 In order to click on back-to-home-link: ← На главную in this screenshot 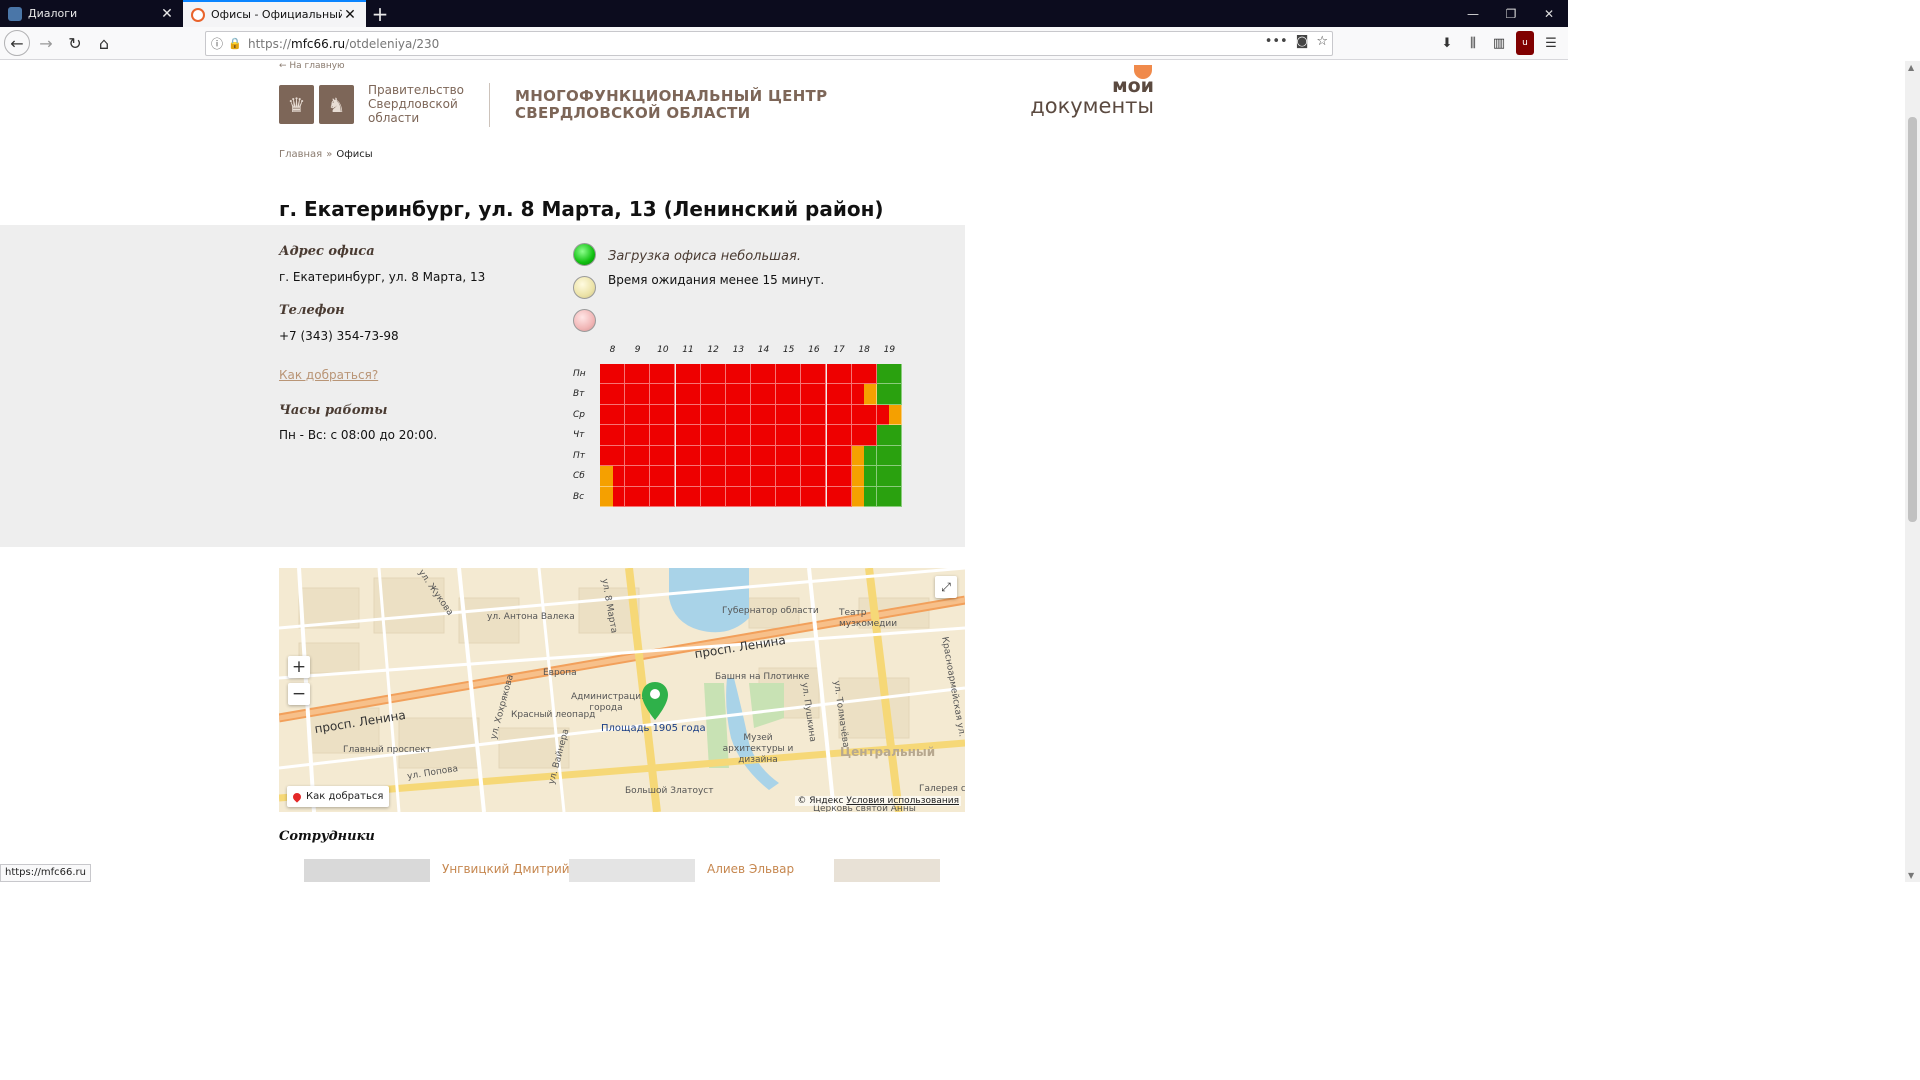, I will do `click(312, 66)`.